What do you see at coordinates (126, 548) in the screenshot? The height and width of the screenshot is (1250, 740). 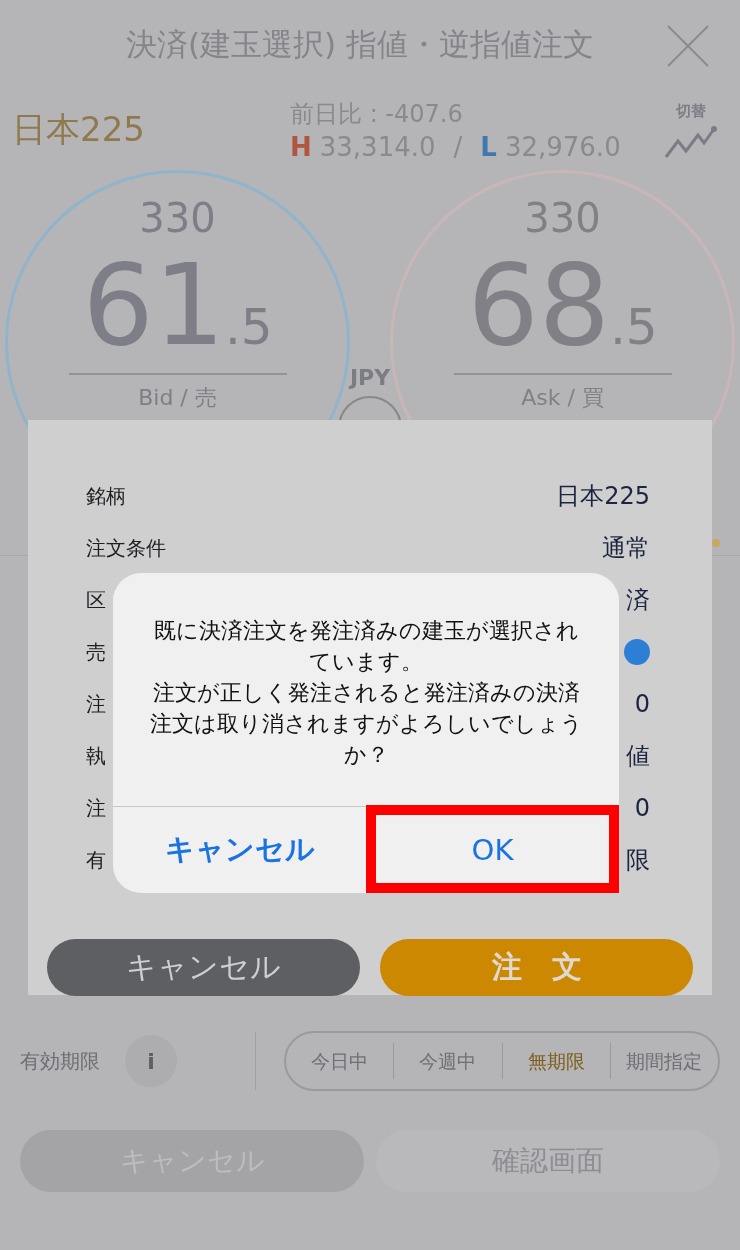 I see `row-label: 注文条件` at bounding box center [126, 548].